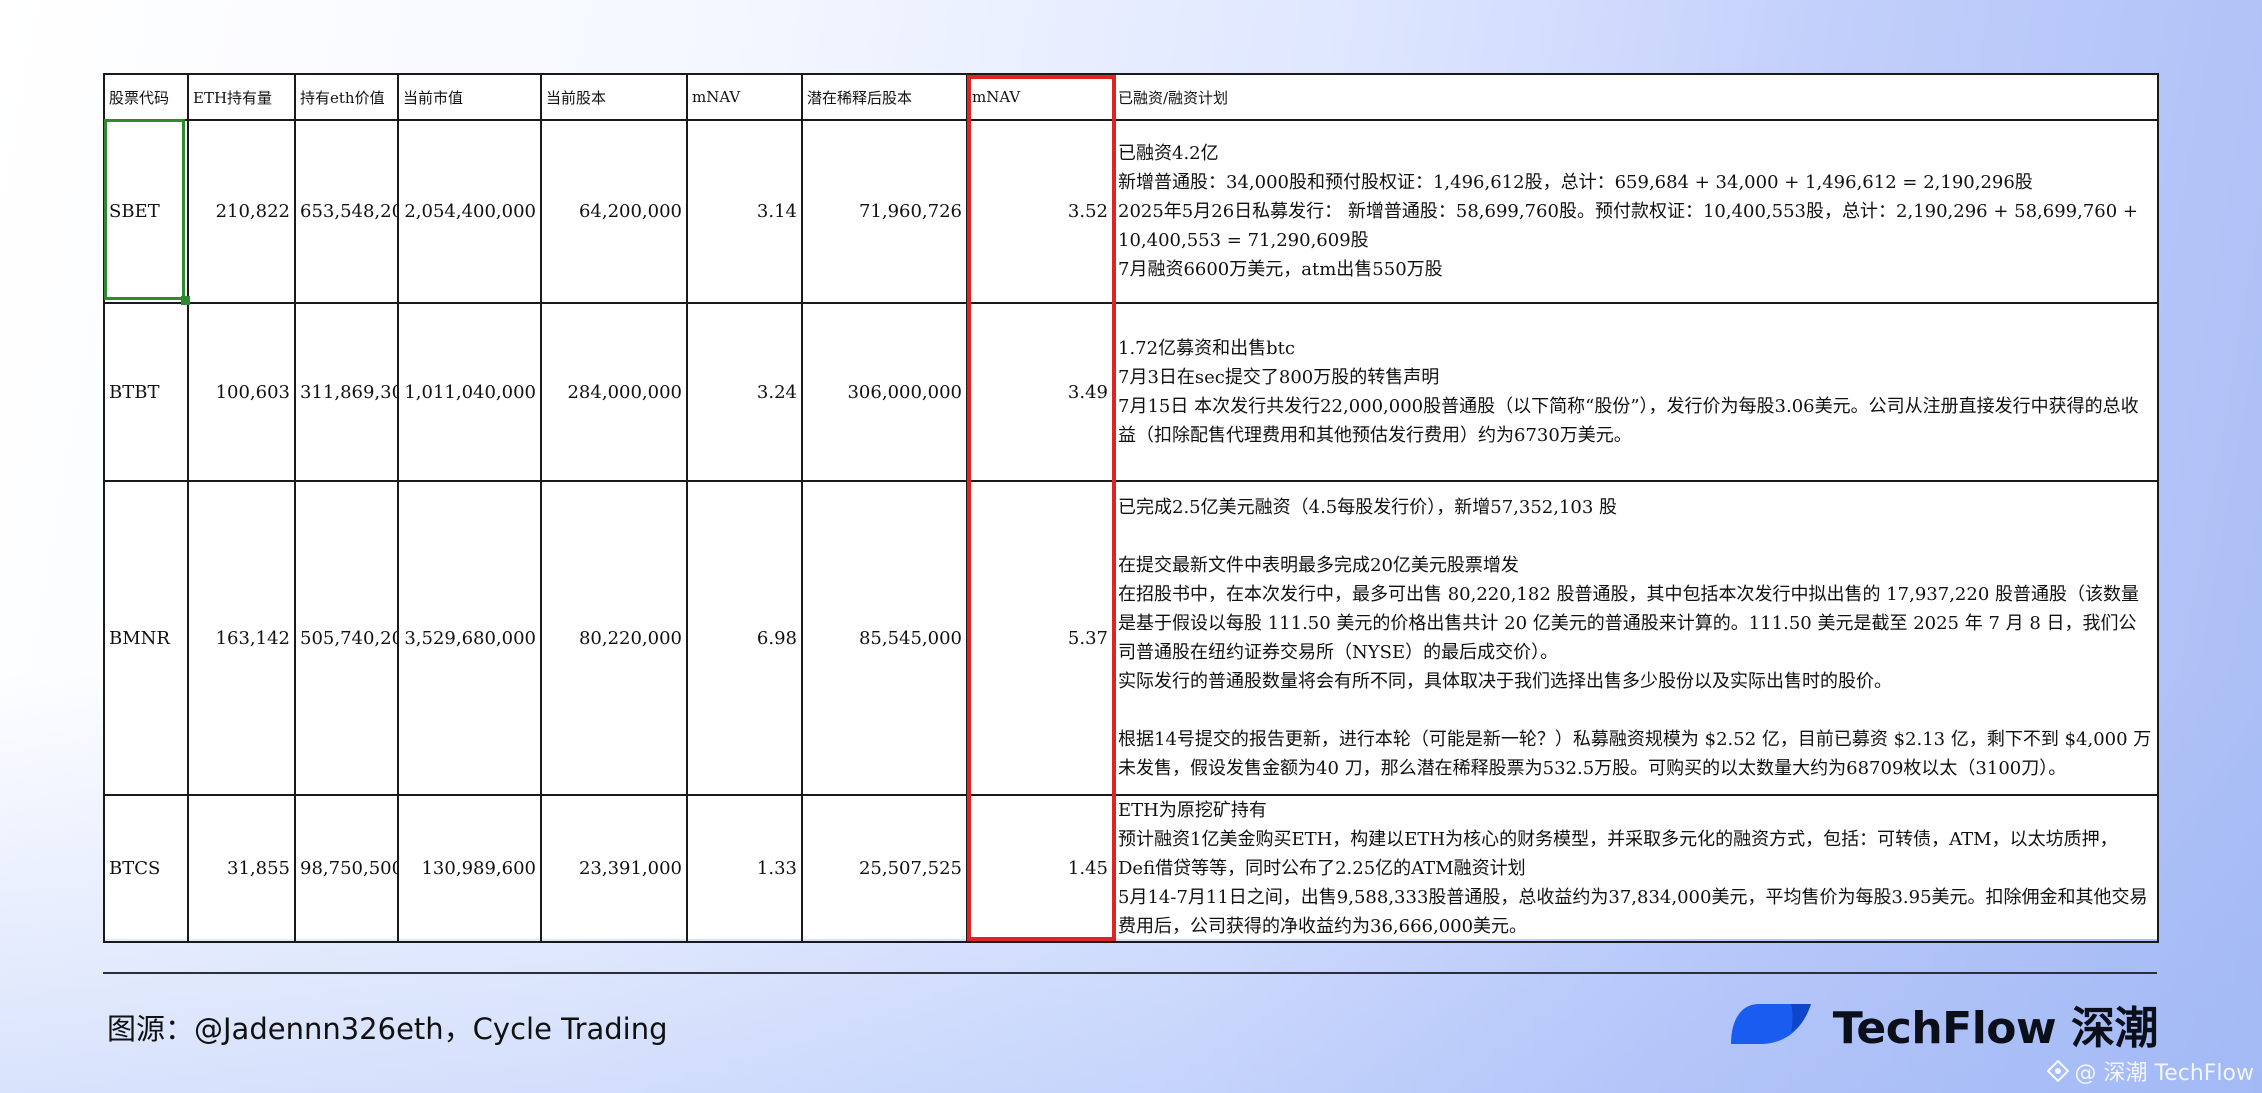  What do you see at coordinates (241, 211) in the screenshot?
I see `eth-holdings-cell: 210,822` at bounding box center [241, 211].